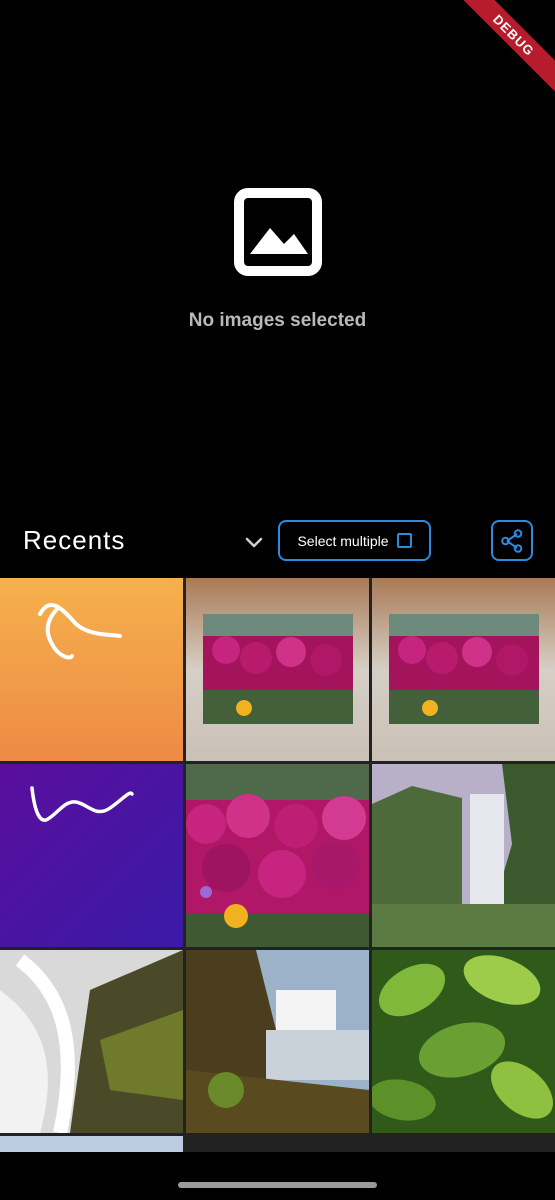 The image size is (555, 1200). I want to click on photo-thumbnail-waterfall-cliff, so click(463, 855).